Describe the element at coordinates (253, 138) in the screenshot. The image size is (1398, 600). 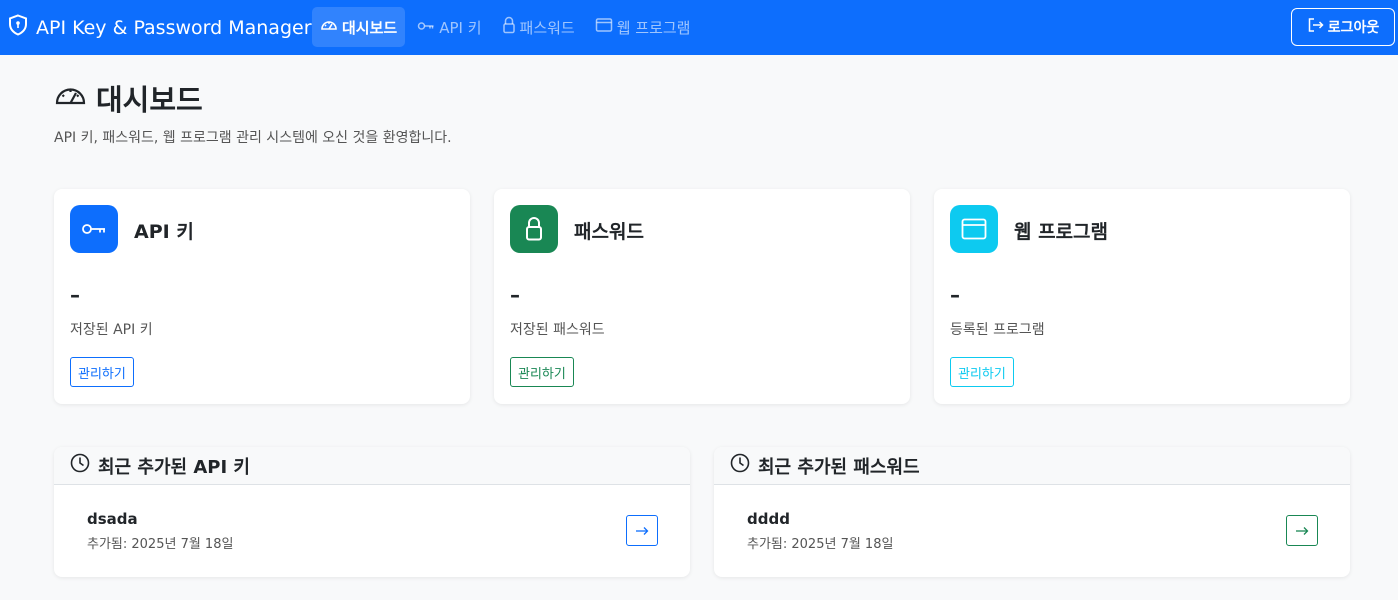
I see `page-subtitle: API 키, 패스워드, 웹 프로그램 관리 시스템에 오신 것을 환영합니다.` at that location.